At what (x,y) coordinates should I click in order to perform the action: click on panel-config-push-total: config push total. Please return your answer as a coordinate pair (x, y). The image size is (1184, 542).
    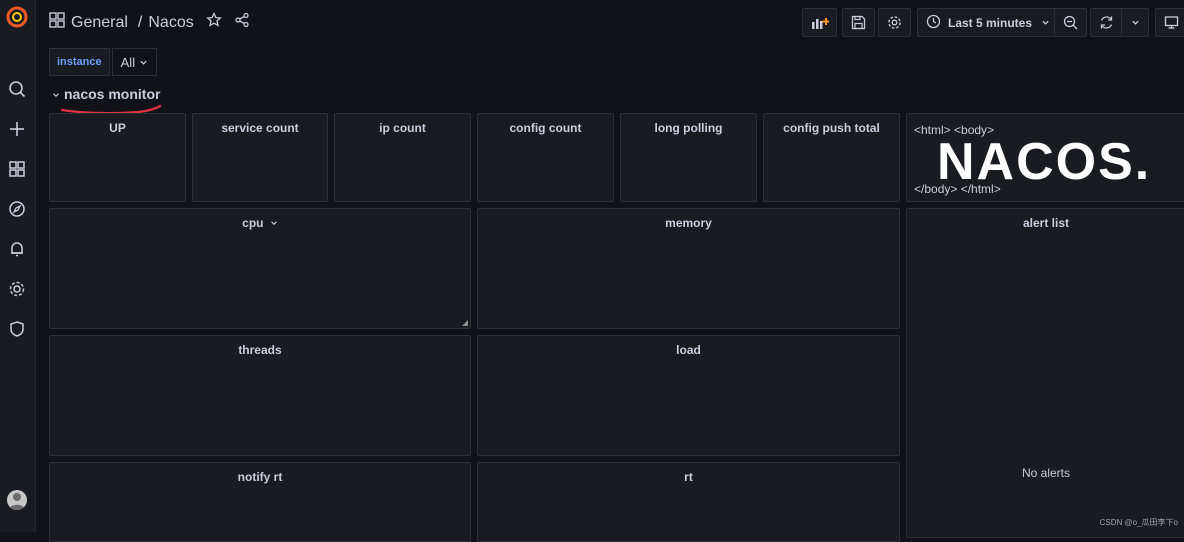
    Looking at the image, I should click on (831, 157).